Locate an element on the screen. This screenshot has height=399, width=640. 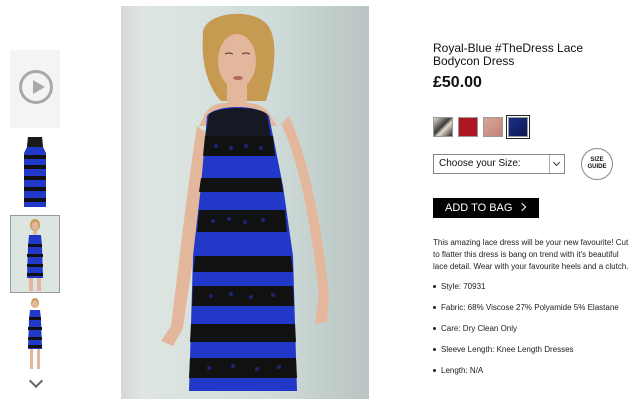
chevron-right-icon is located at coordinates (522, 207).